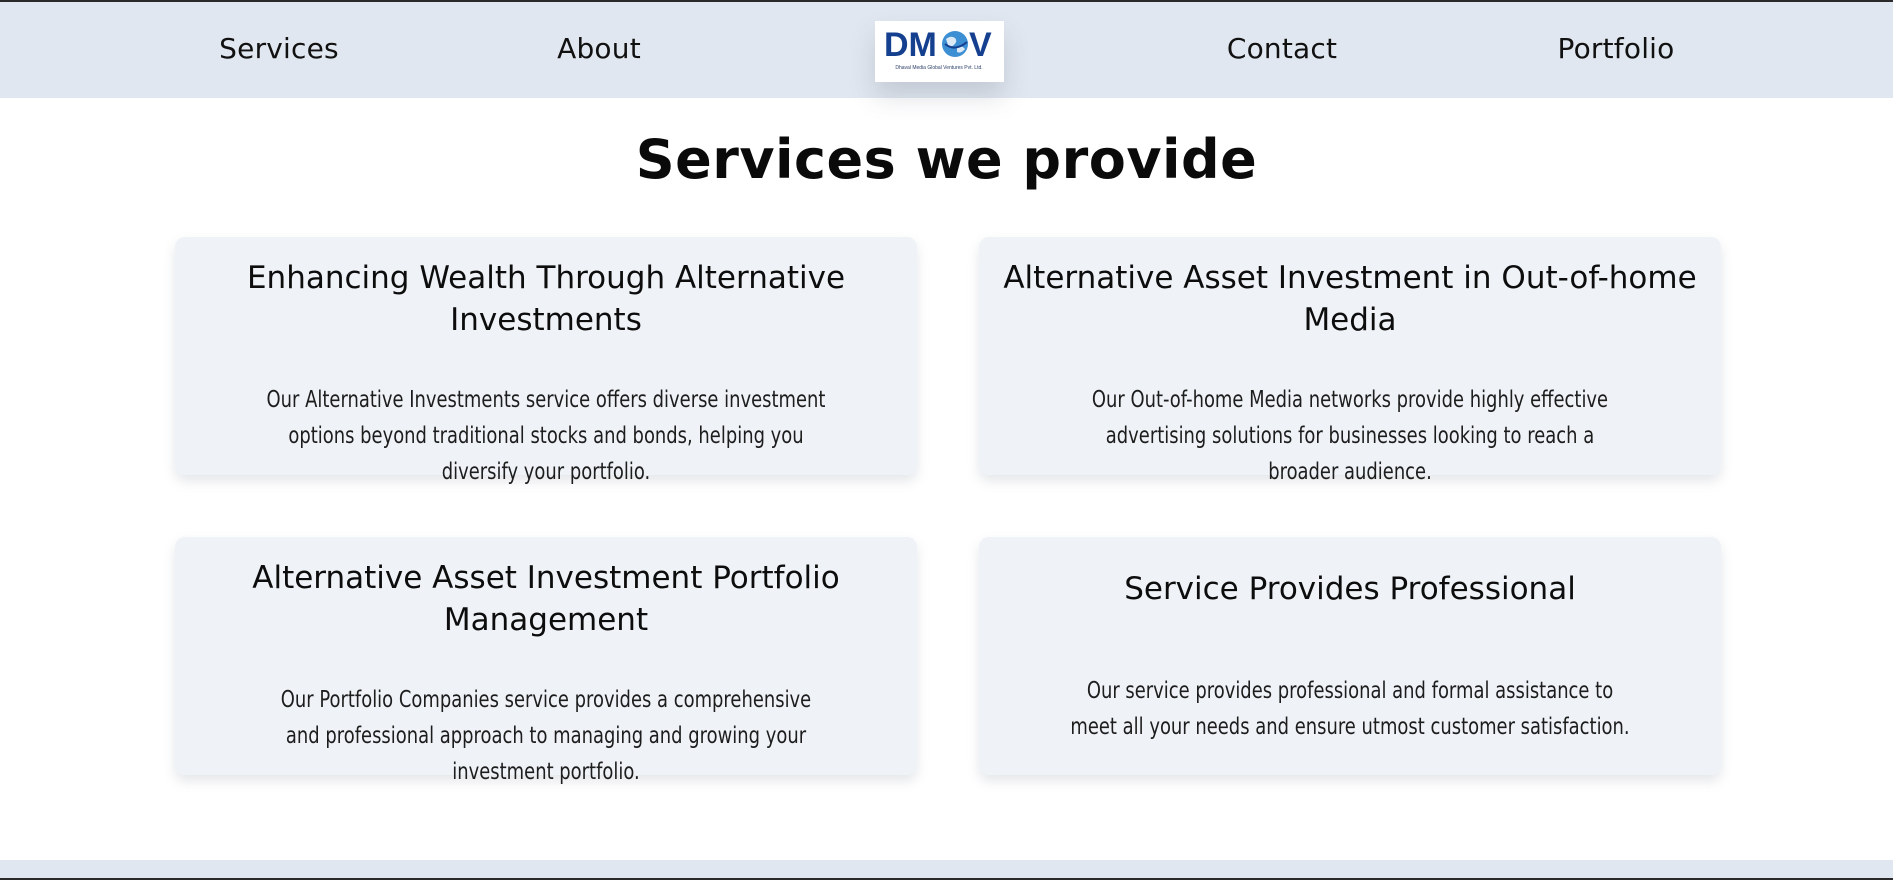 Image resolution: width=1893 pixels, height=880 pixels. I want to click on service-card-title: Service Provides Professional, so click(1350, 589).